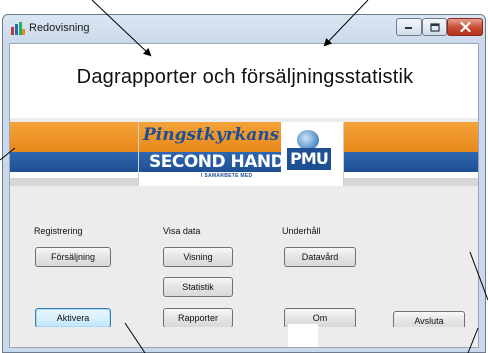  I want to click on second-hand-text: SECOND HAND, so click(217, 162).